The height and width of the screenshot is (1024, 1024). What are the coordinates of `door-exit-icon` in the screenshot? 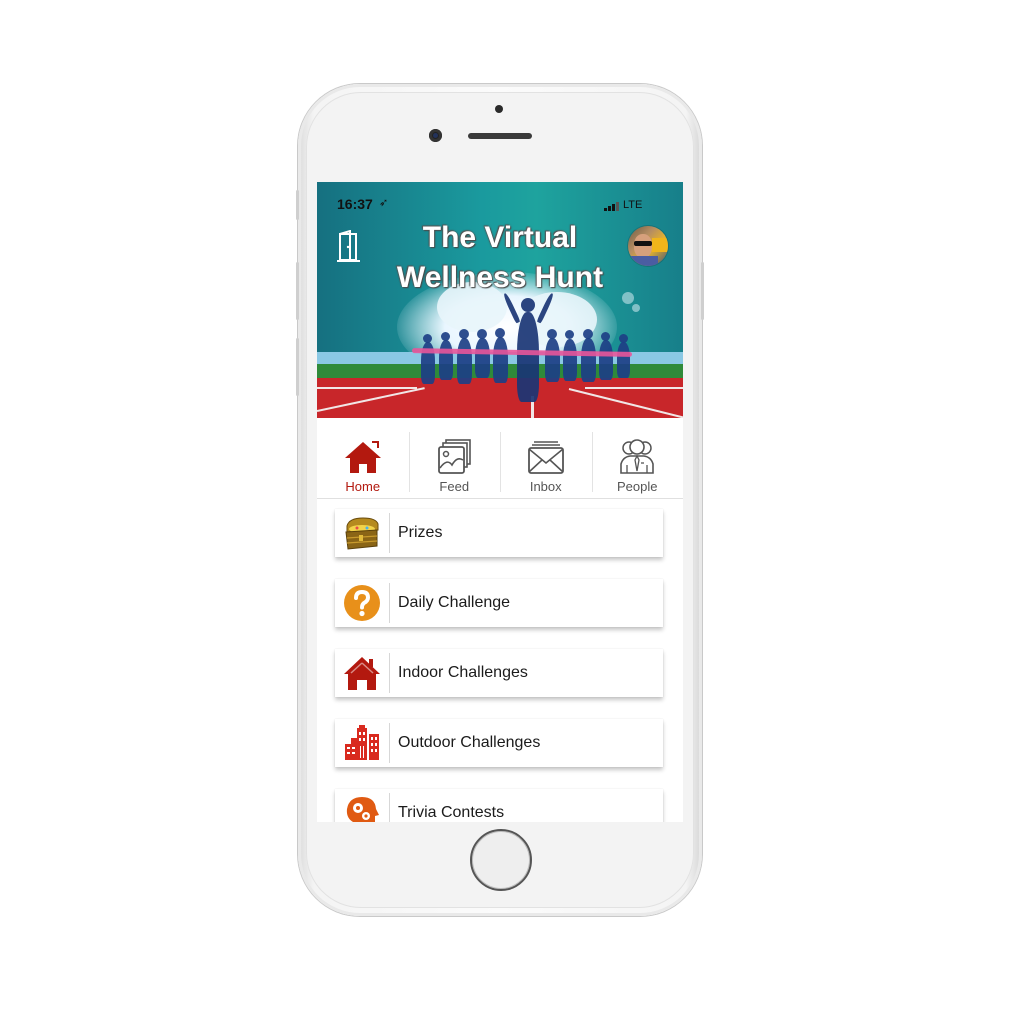 It's located at (348, 245).